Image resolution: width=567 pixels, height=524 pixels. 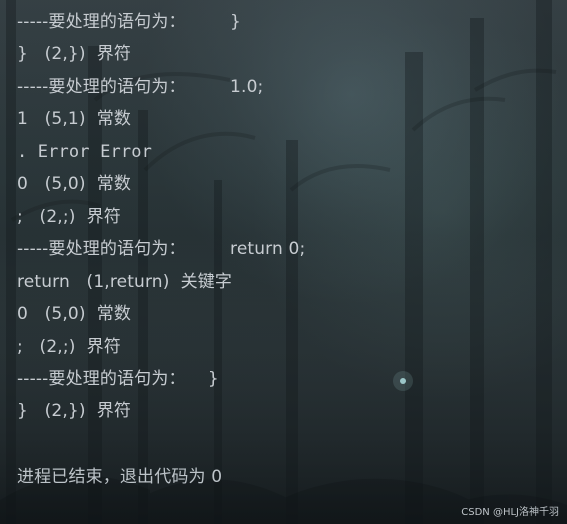 I want to click on process-exit-message: 进程已结束，退出代码为 0, so click(x=120, y=477).